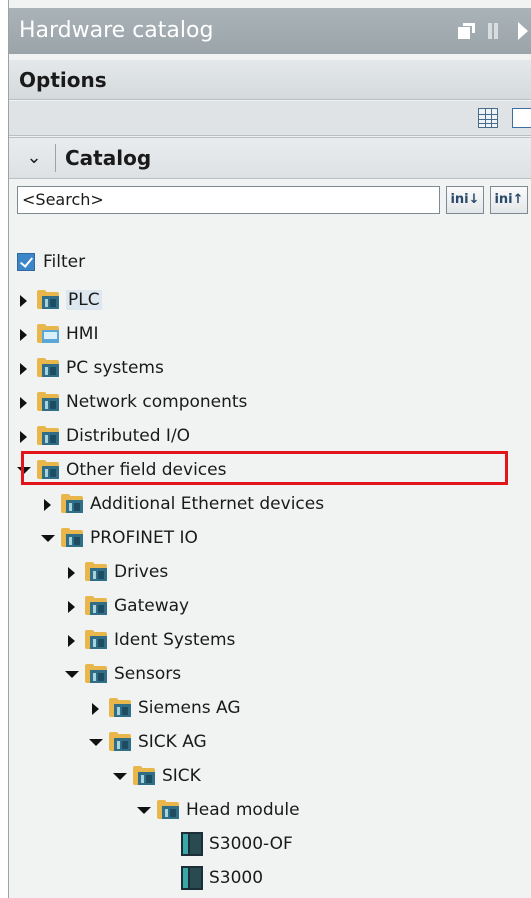 This screenshot has width=531, height=898. I want to click on collapse-arrow-icon, so click(523, 31).